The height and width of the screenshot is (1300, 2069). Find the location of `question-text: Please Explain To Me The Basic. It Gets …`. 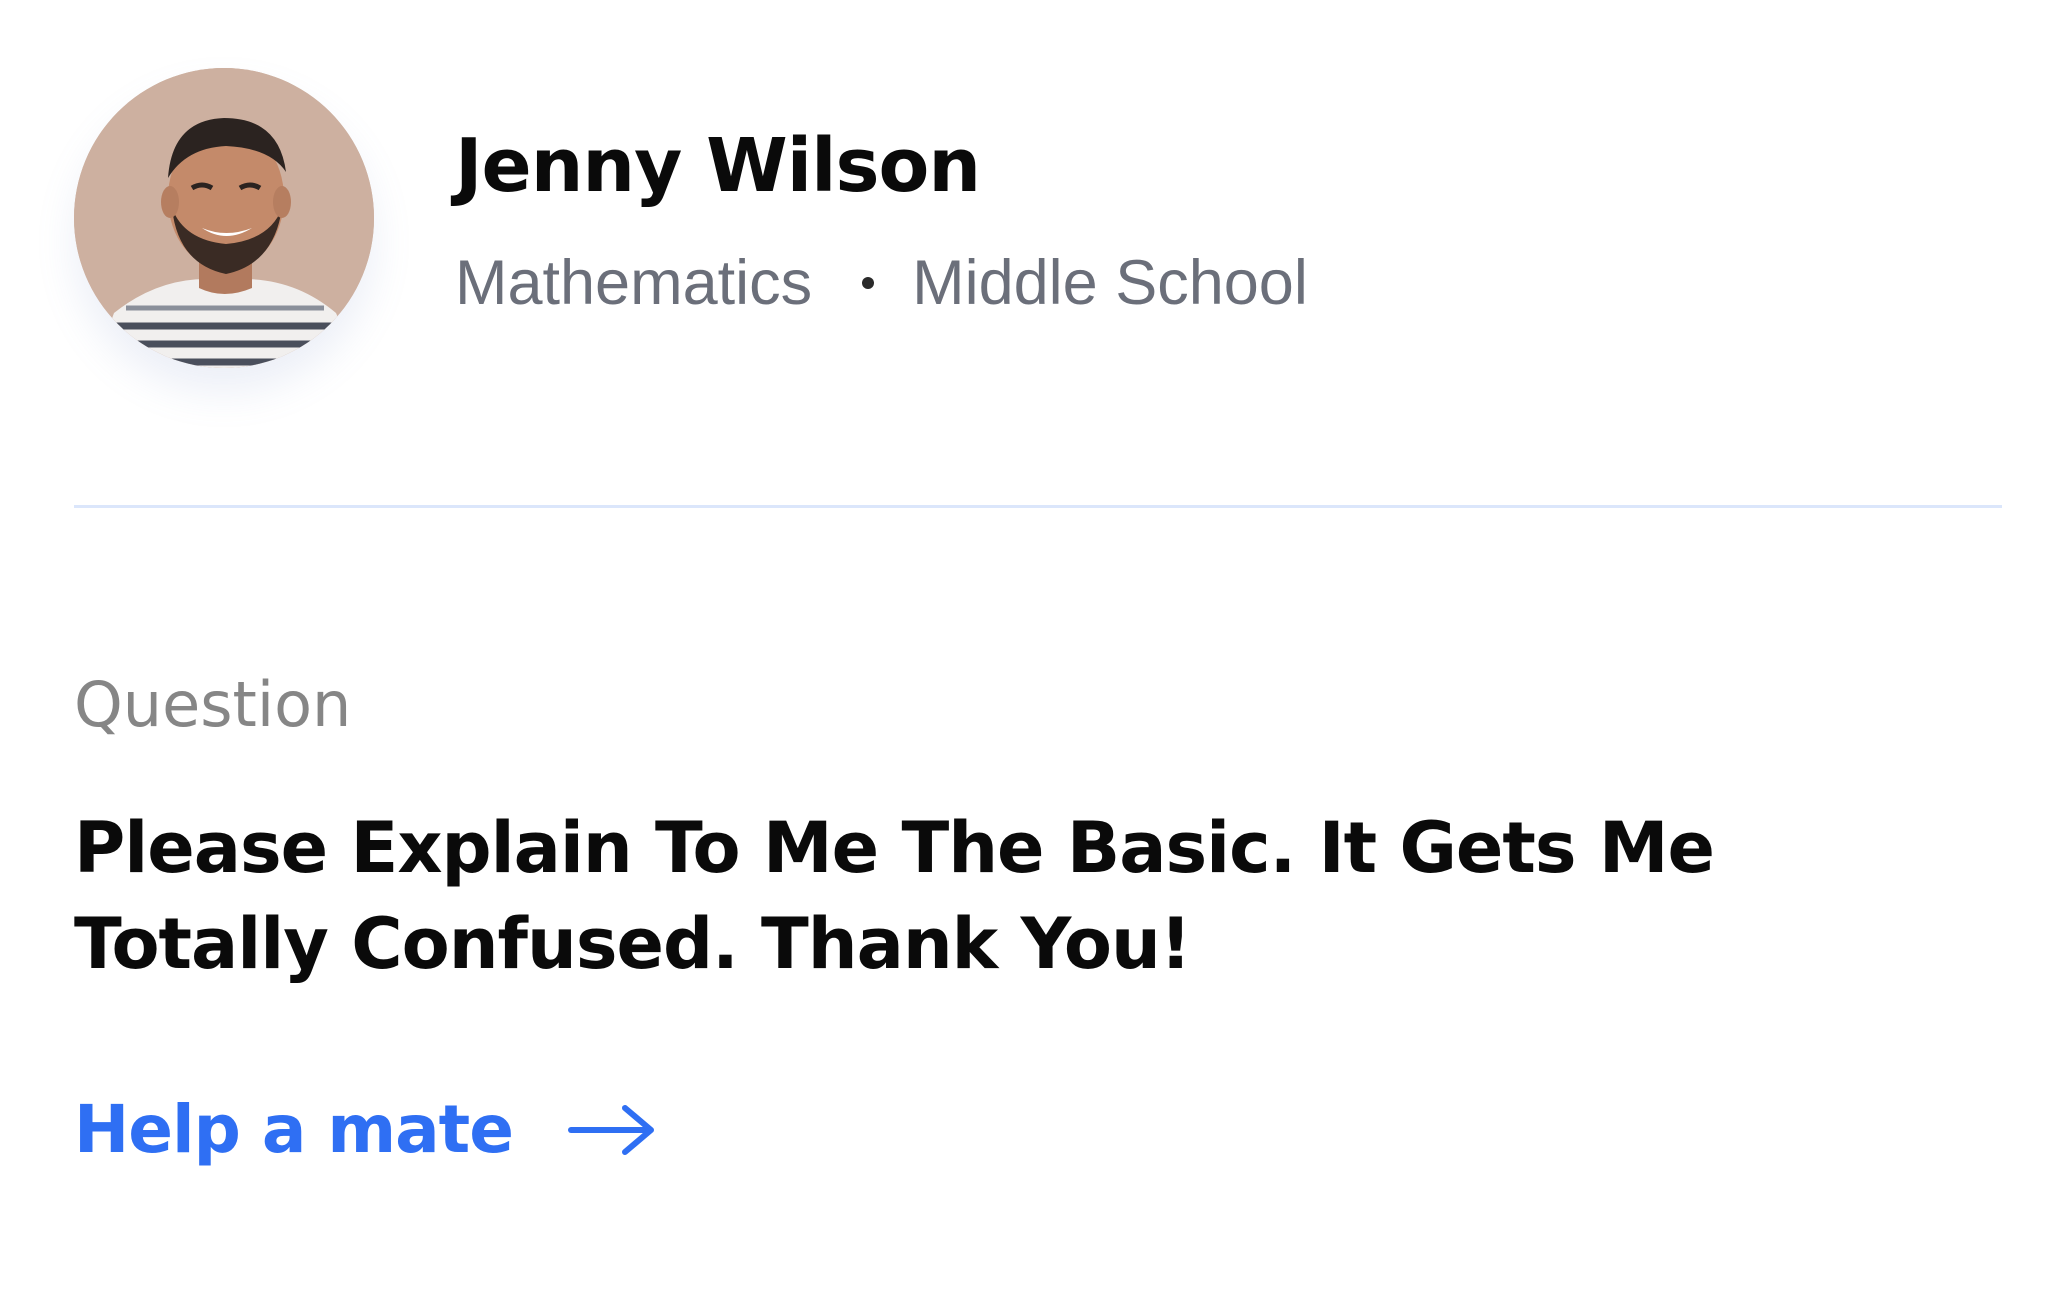

question-text: Please Explain To Me The Basic. It Gets … is located at coordinates (894, 896).